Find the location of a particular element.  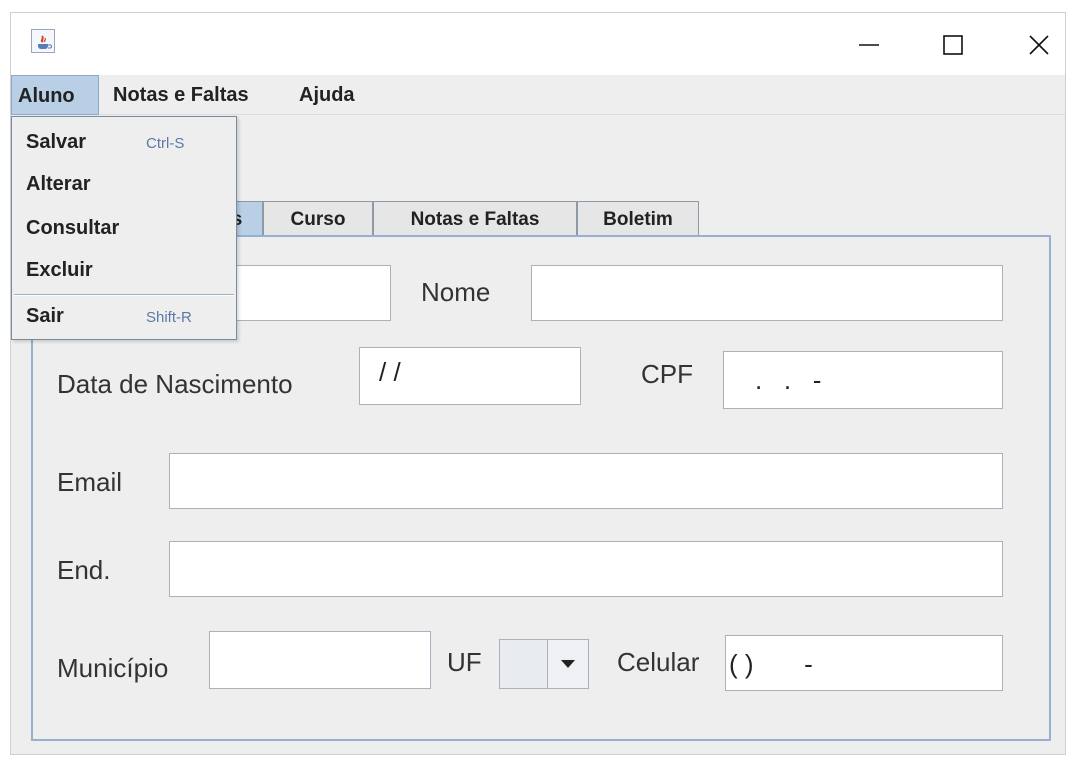

menu-item-alterar: Alterar is located at coordinates (58, 184).